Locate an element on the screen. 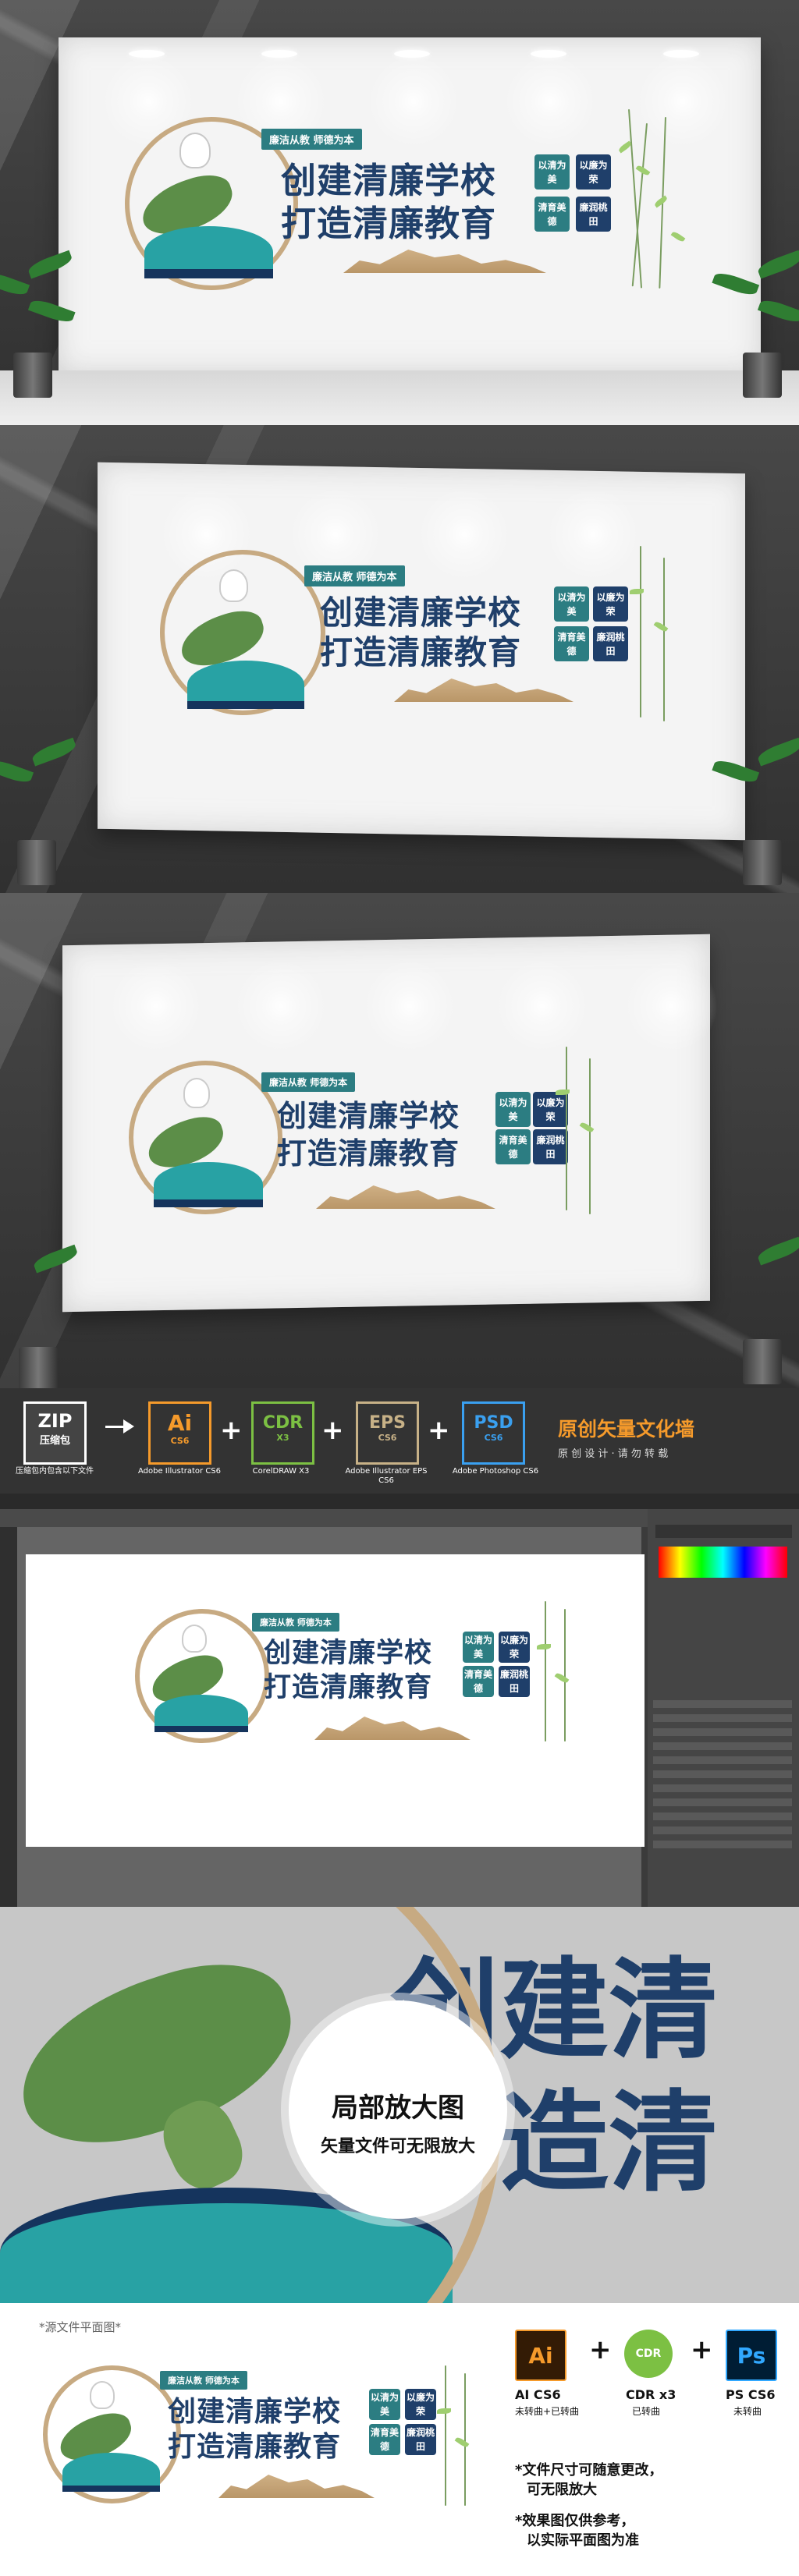 This screenshot has width=799, height=2576. ps-icon: Ps is located at coordinates (752, 2355).